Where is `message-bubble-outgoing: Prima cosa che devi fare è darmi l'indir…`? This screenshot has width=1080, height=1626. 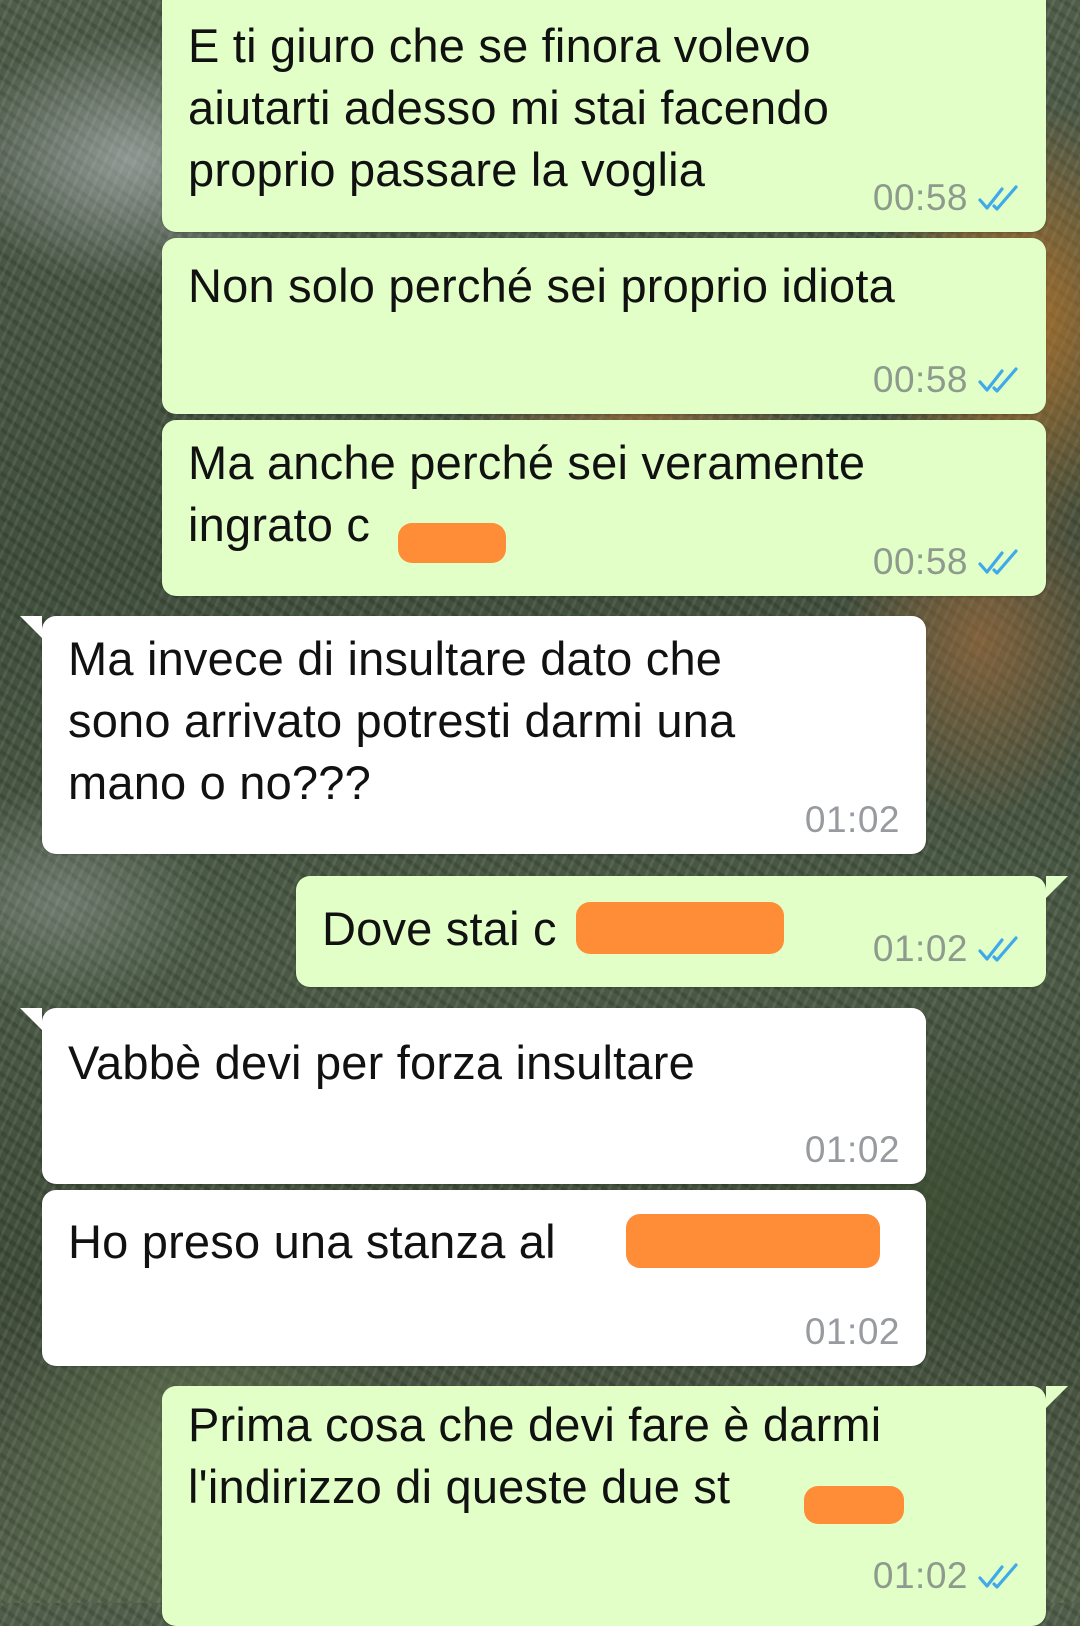
message-bubble-outgoing: Prima cosa che devi fare è darmi l'indir… is located at coordinates (615, 1506).